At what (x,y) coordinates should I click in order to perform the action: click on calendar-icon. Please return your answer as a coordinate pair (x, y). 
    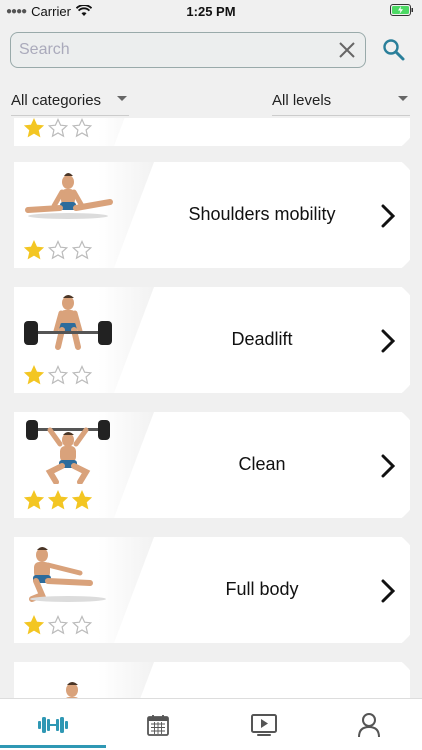
    Looking at the image, I should click on (158, 725).